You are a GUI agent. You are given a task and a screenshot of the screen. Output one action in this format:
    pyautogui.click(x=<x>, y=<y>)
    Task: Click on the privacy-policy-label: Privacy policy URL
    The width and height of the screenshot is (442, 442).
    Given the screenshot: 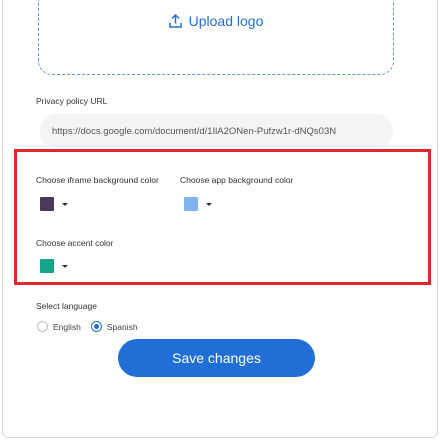 What is the action you would take?
    pyautogui.click(x=72, y=101)
    